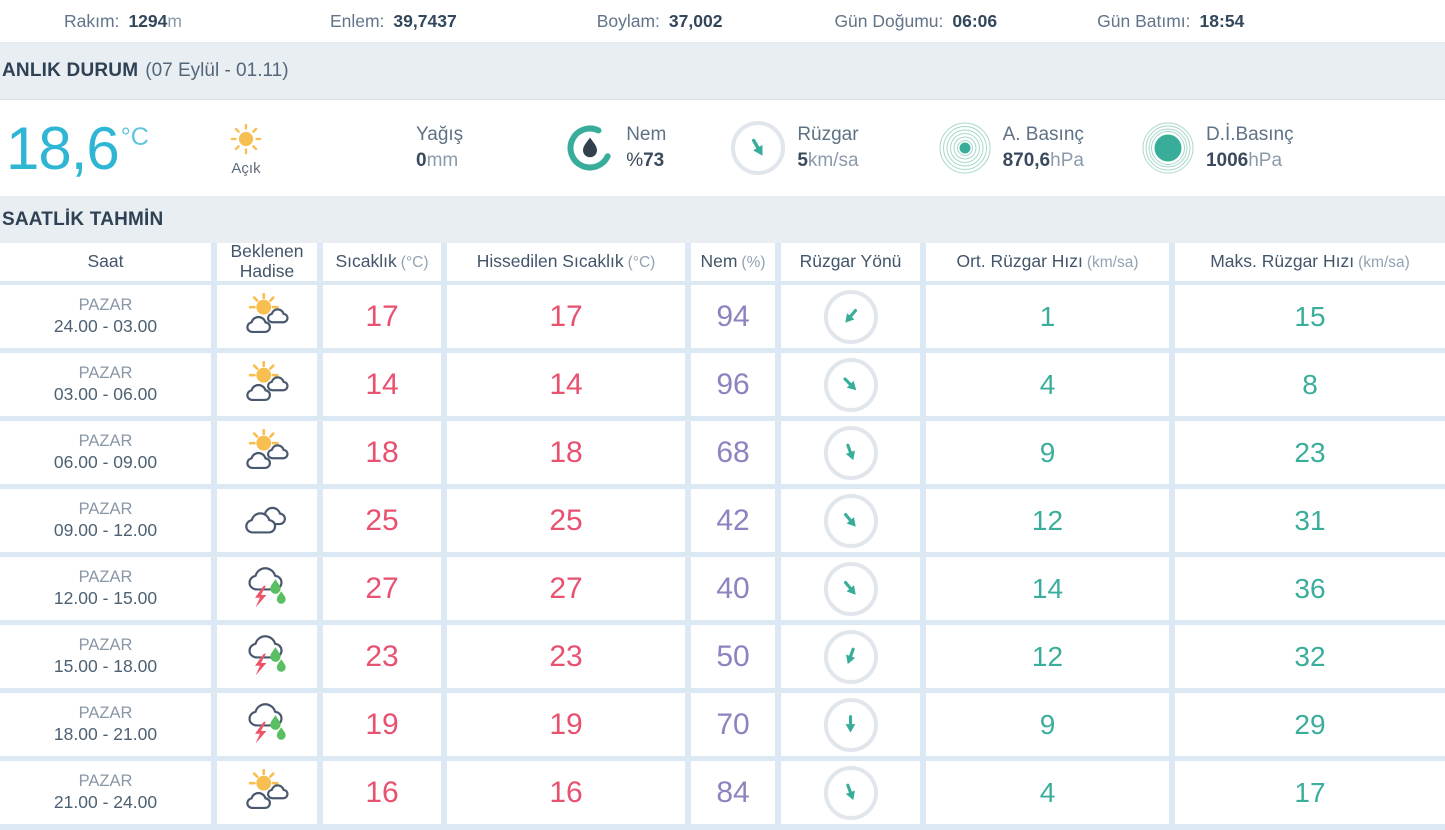  Describe the element at coordinates (442, 160) in the screenshot. I see `precipitation-unit: mm` at that location.